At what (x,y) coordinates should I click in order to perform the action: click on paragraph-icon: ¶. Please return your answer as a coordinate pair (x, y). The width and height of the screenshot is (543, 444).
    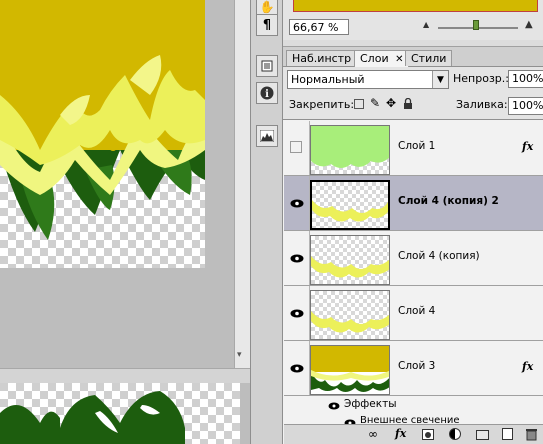
    Looking at the image, I should click on (267, 25).